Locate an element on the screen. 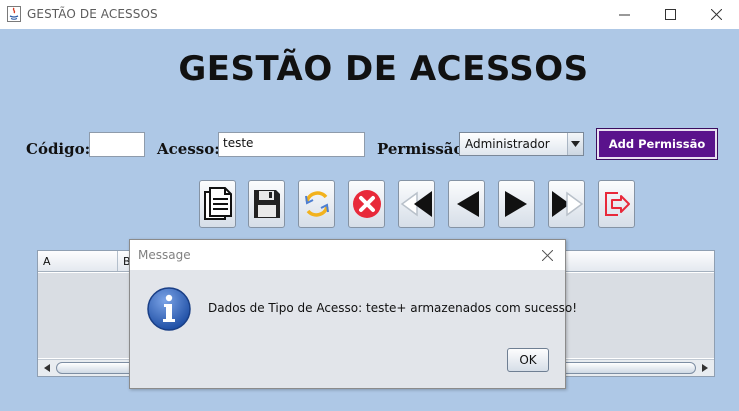 The width and height of the screenshot is (739, 411). codigo-field is located at coordinates (117, 144).